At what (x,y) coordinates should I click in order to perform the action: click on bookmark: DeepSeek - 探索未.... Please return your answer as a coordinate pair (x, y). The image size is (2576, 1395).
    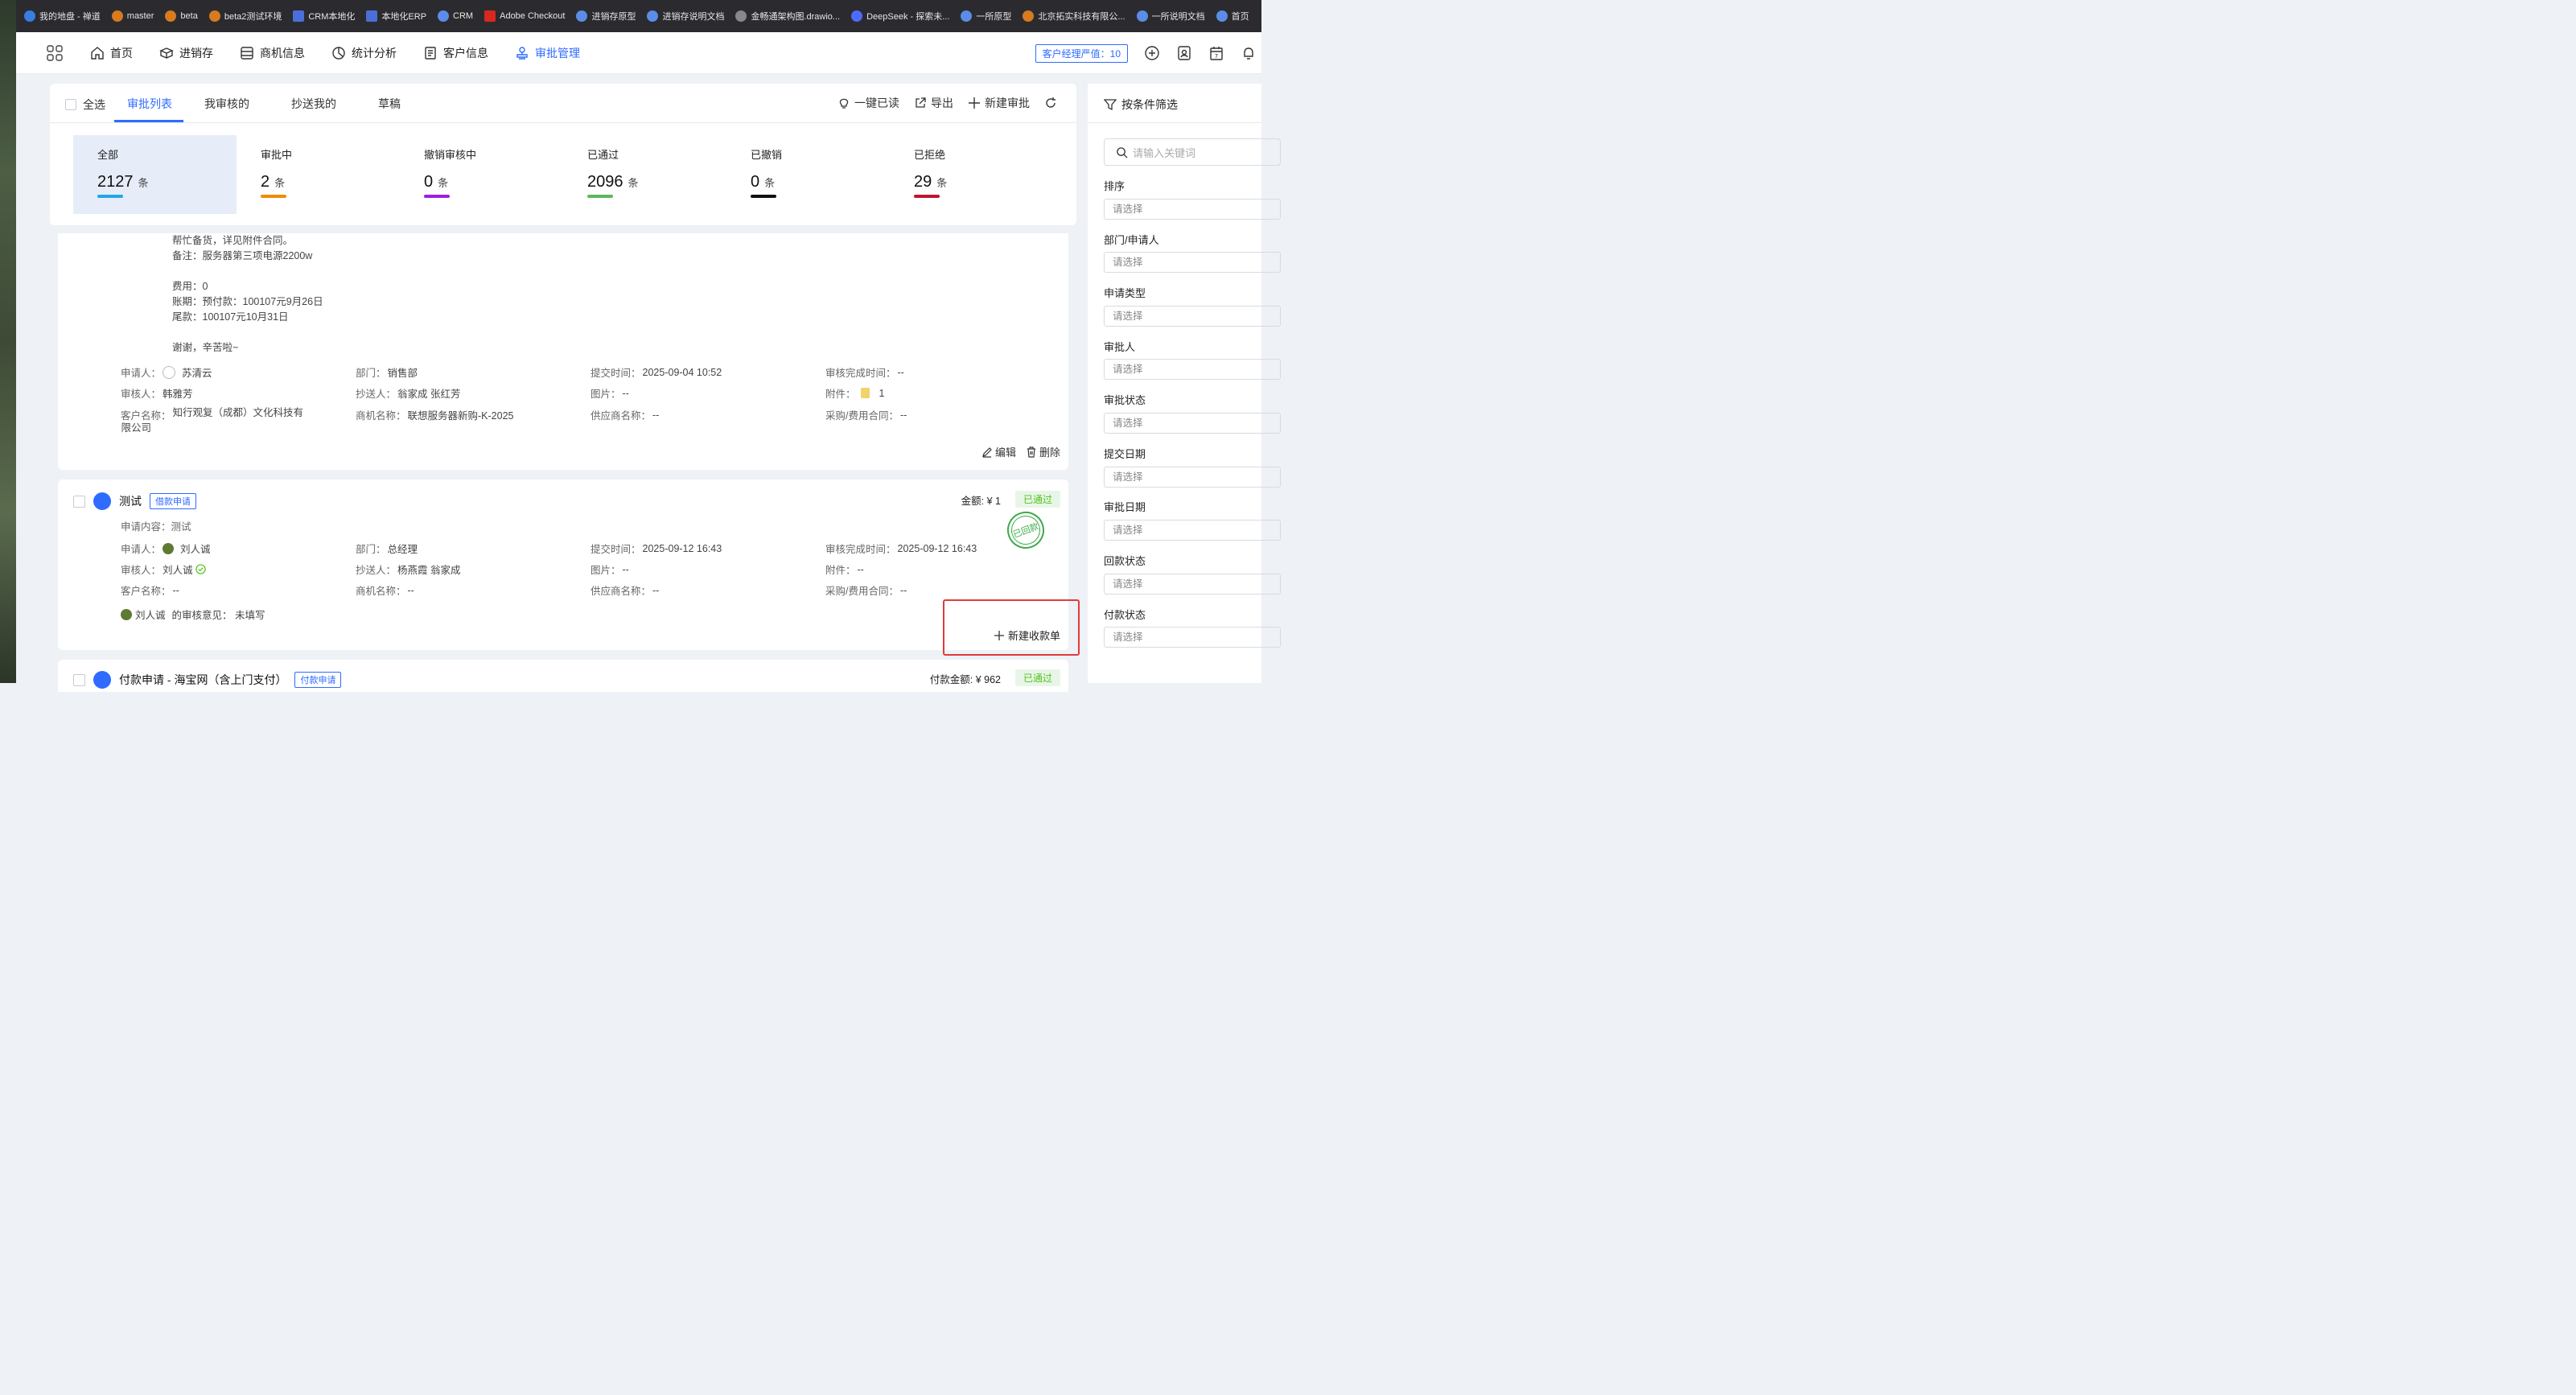
    Looking at the image, I should click on (900, 16).